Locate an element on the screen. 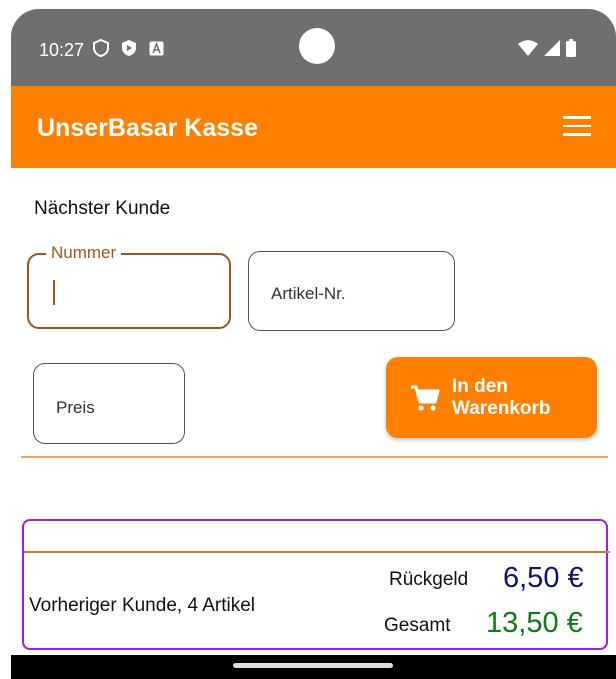 This screenshot has height=679, width=616. number-field-label: Nummer is located at coordinates (84, 253).